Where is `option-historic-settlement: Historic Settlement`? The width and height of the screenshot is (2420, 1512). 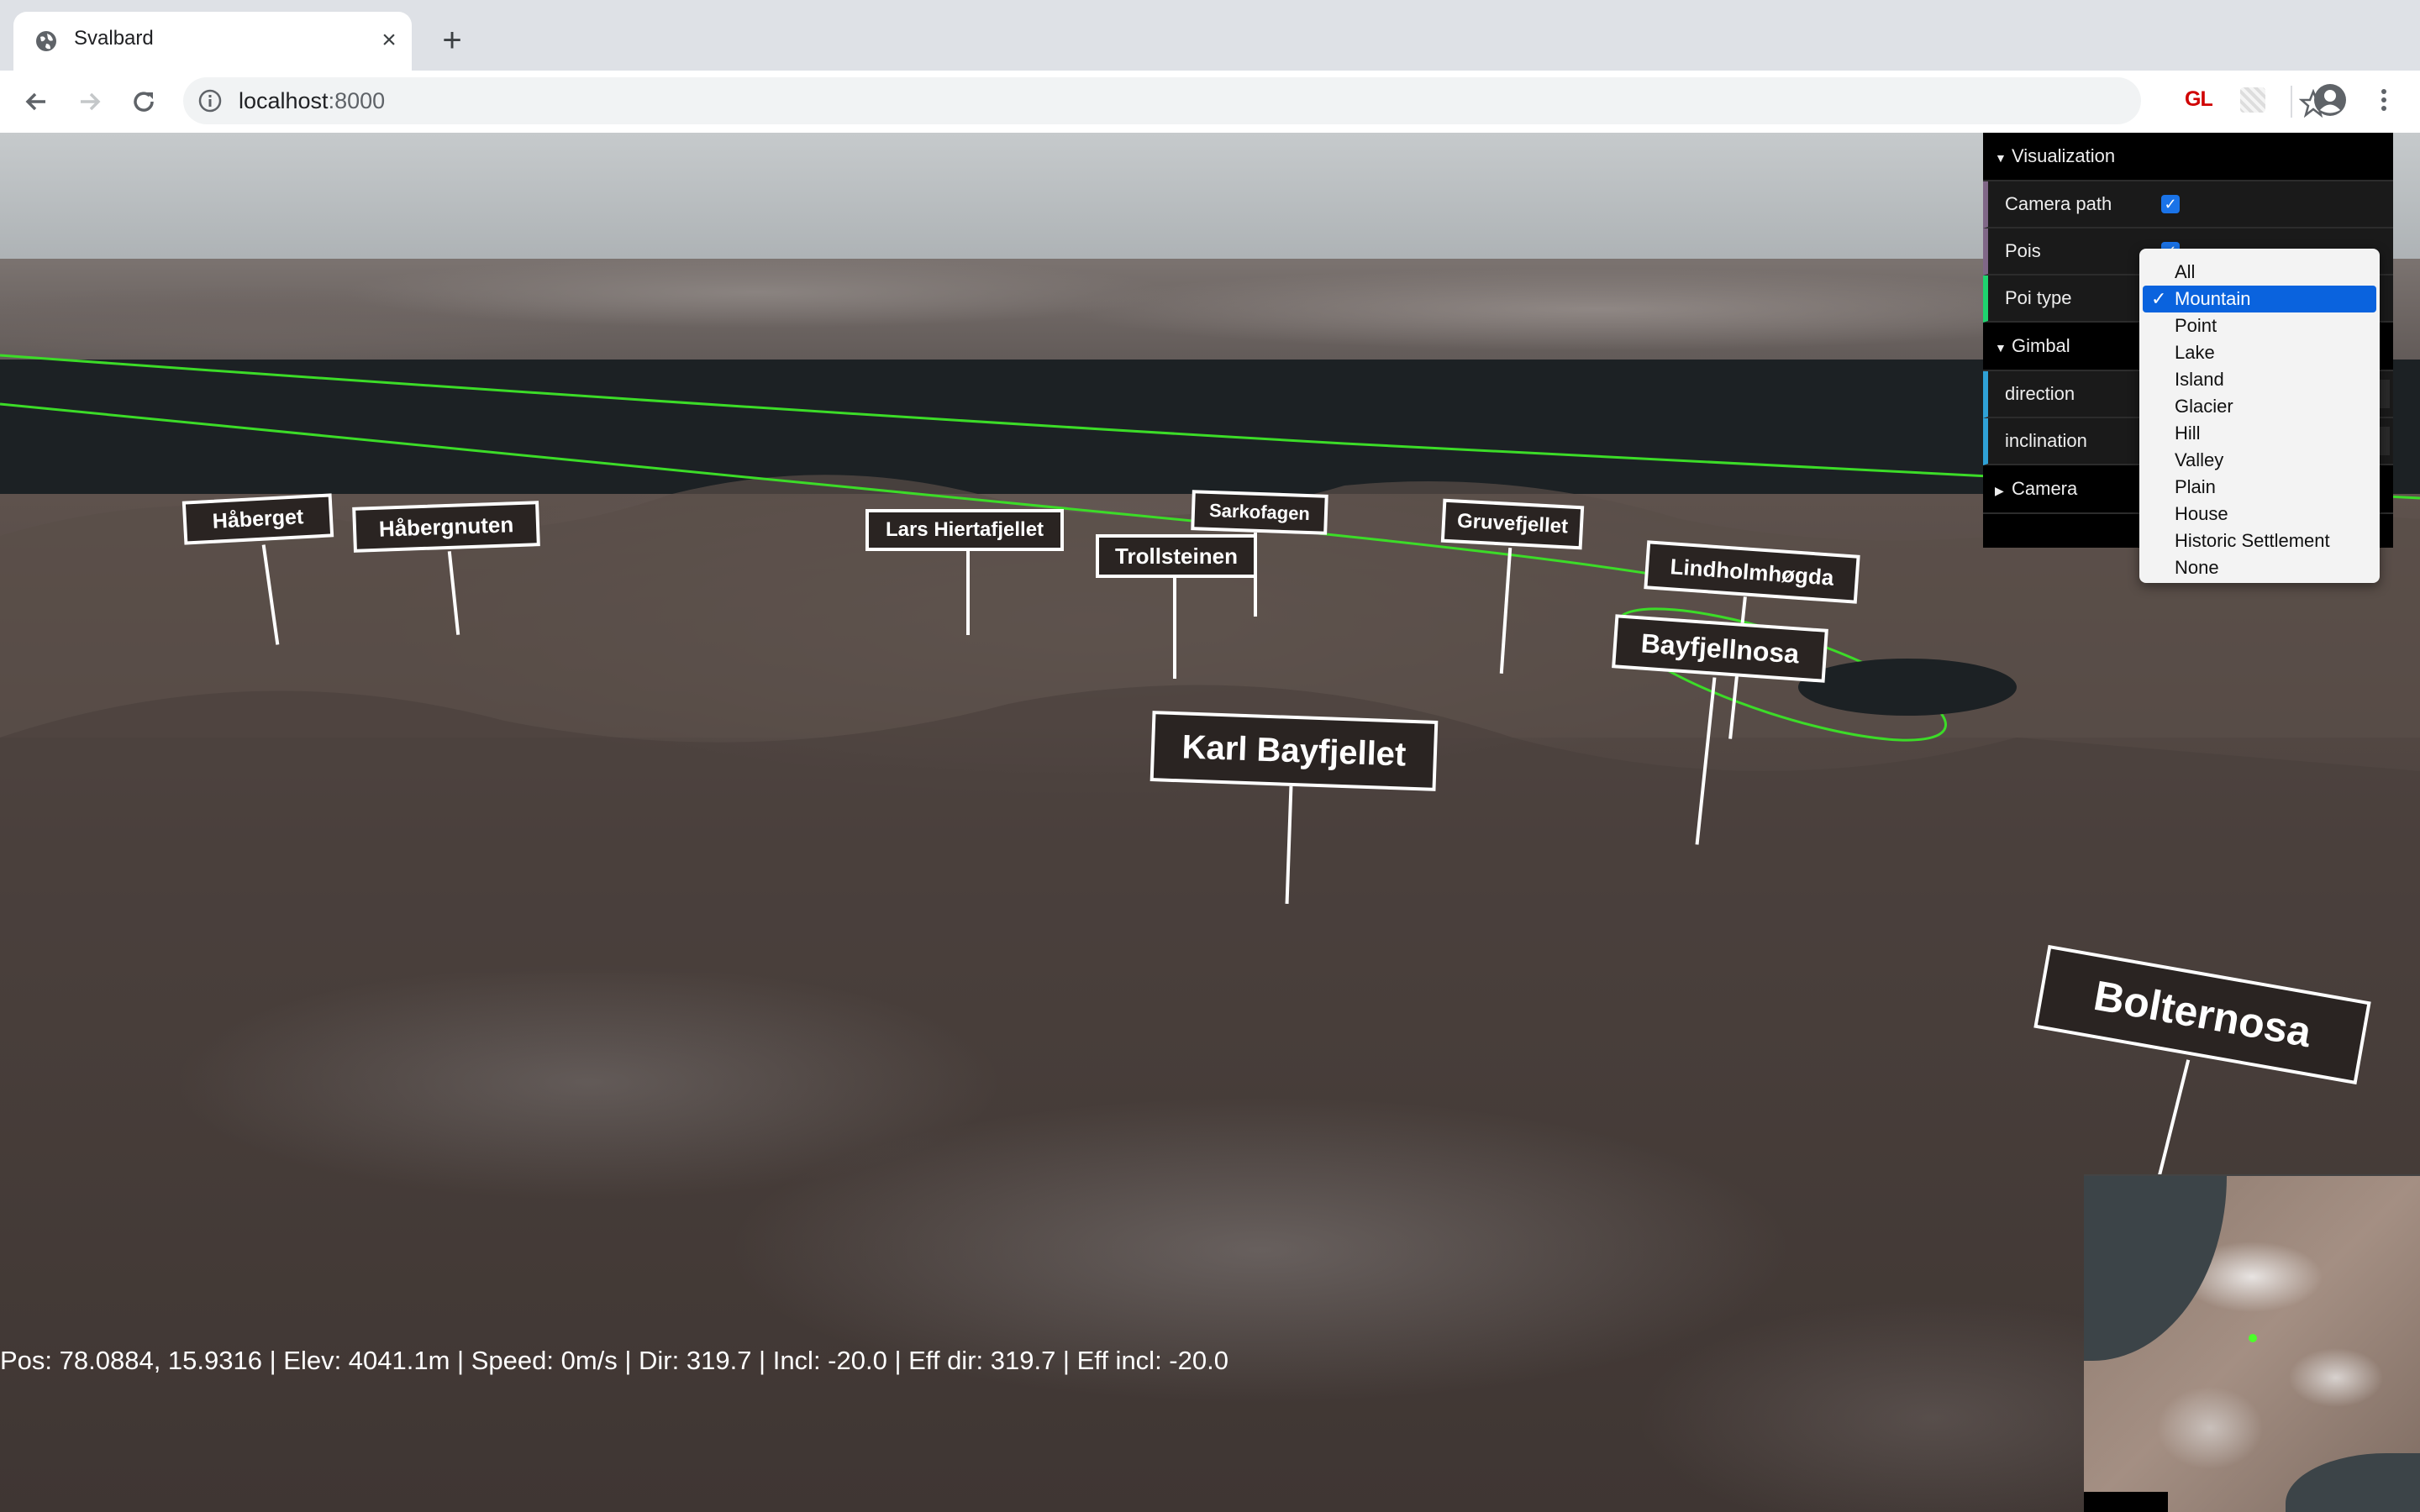
option-historic-settlement: Historic Settlement is located at coordinates (2260, 541).